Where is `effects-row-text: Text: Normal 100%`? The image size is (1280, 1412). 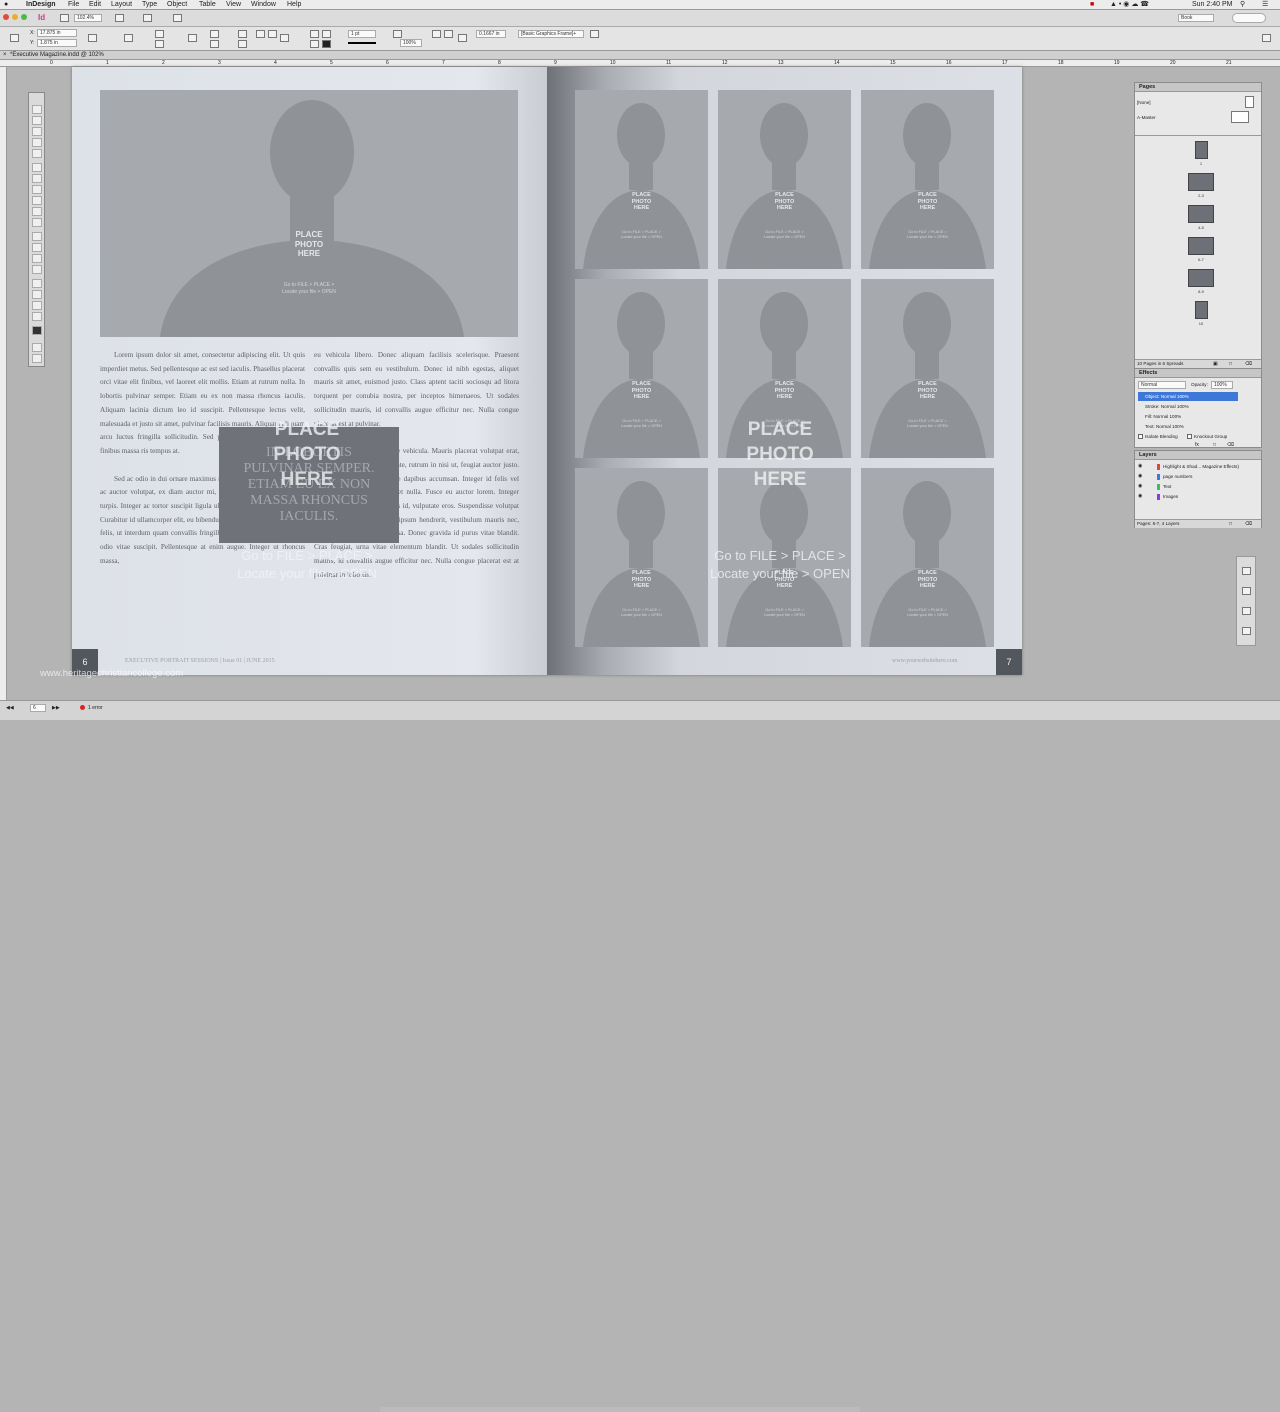
effects-row-text: Text: Normal 100% is located at coordinates (1164, 426).